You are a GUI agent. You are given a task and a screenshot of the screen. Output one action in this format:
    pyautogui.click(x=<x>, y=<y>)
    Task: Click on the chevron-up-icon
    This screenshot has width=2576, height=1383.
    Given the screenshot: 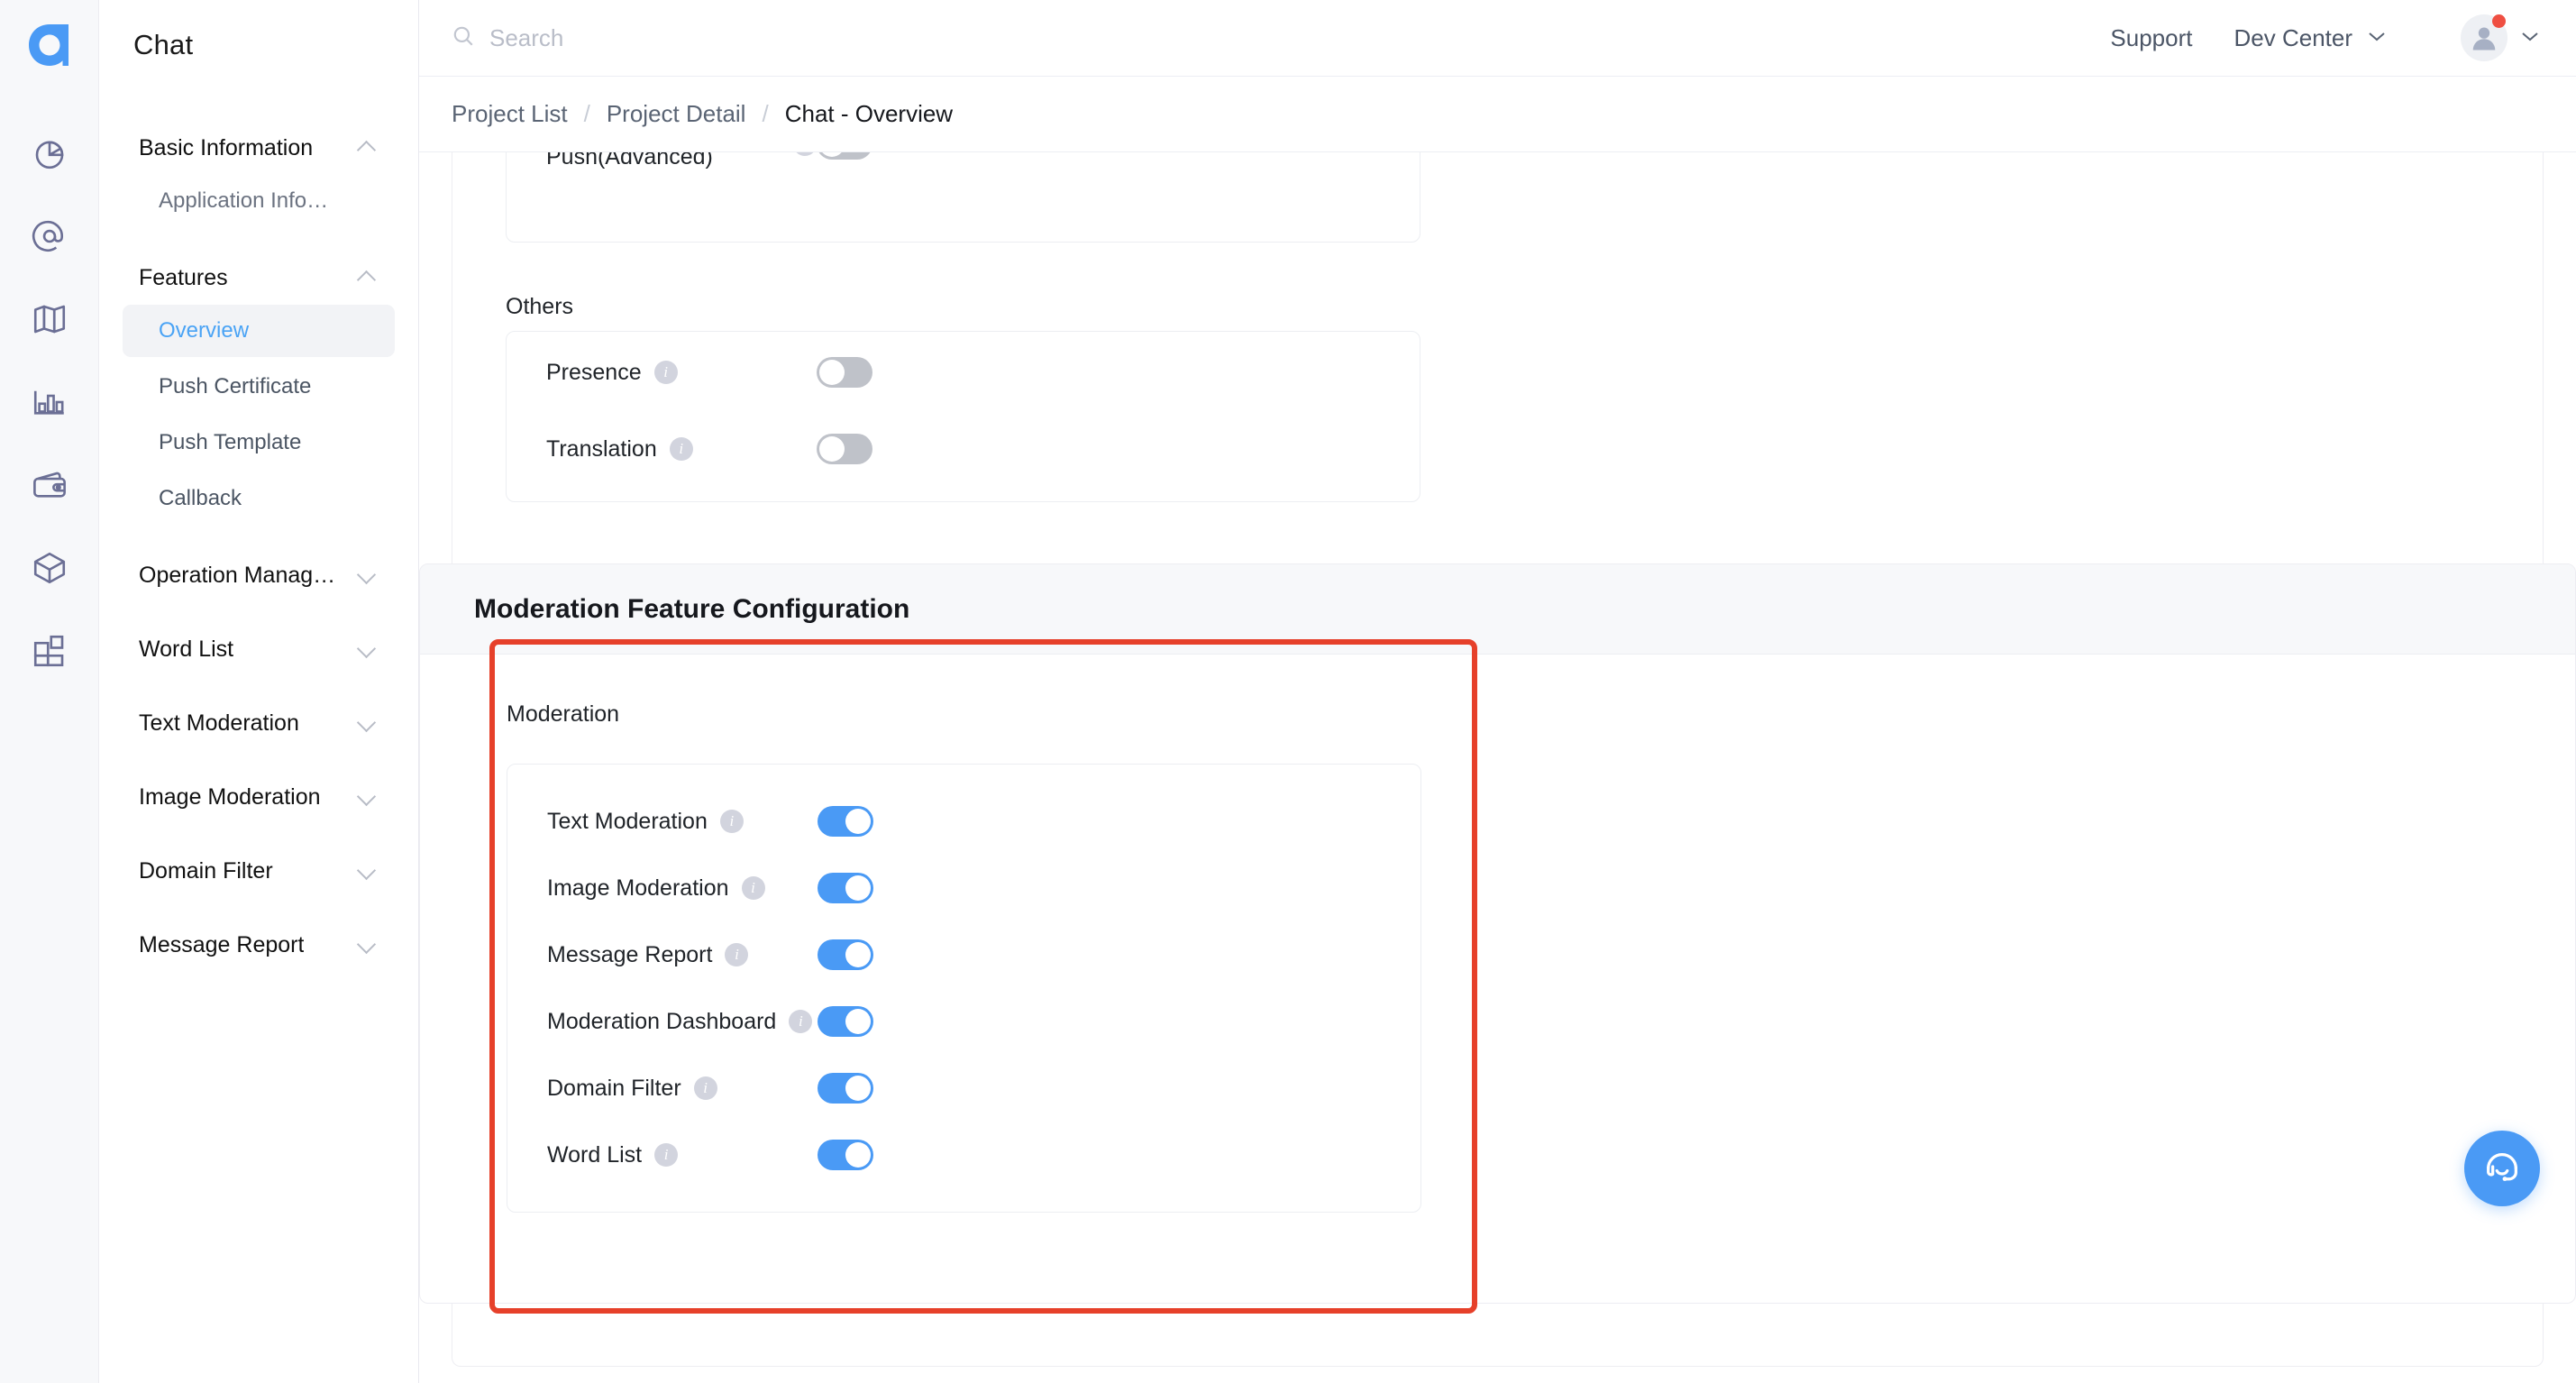 What is the action you would take?
    pyautogui.click(x=367, y=277)
    